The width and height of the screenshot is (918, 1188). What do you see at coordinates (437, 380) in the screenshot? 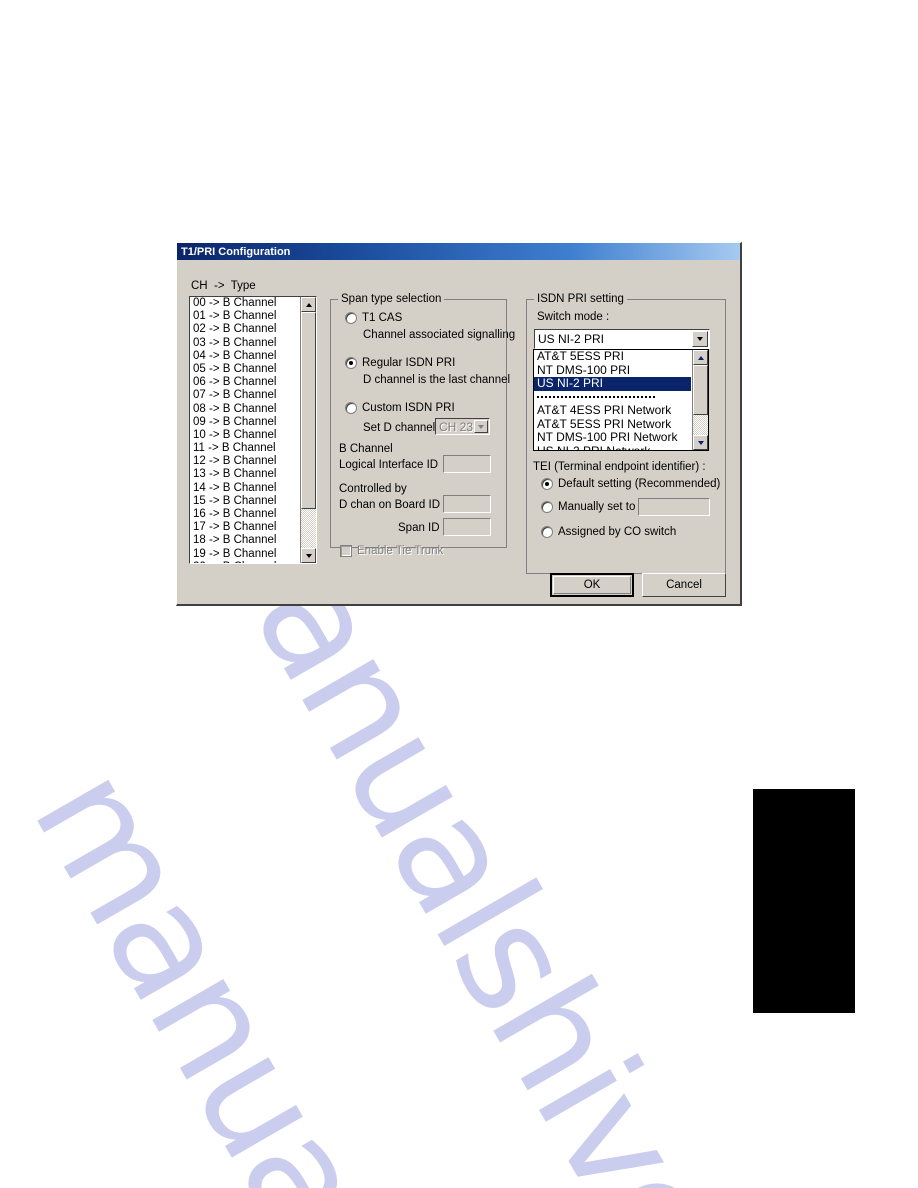
I see `regular-isdn-pri-sublabel: D channel is the last channel` at bounding box center [437, 380].